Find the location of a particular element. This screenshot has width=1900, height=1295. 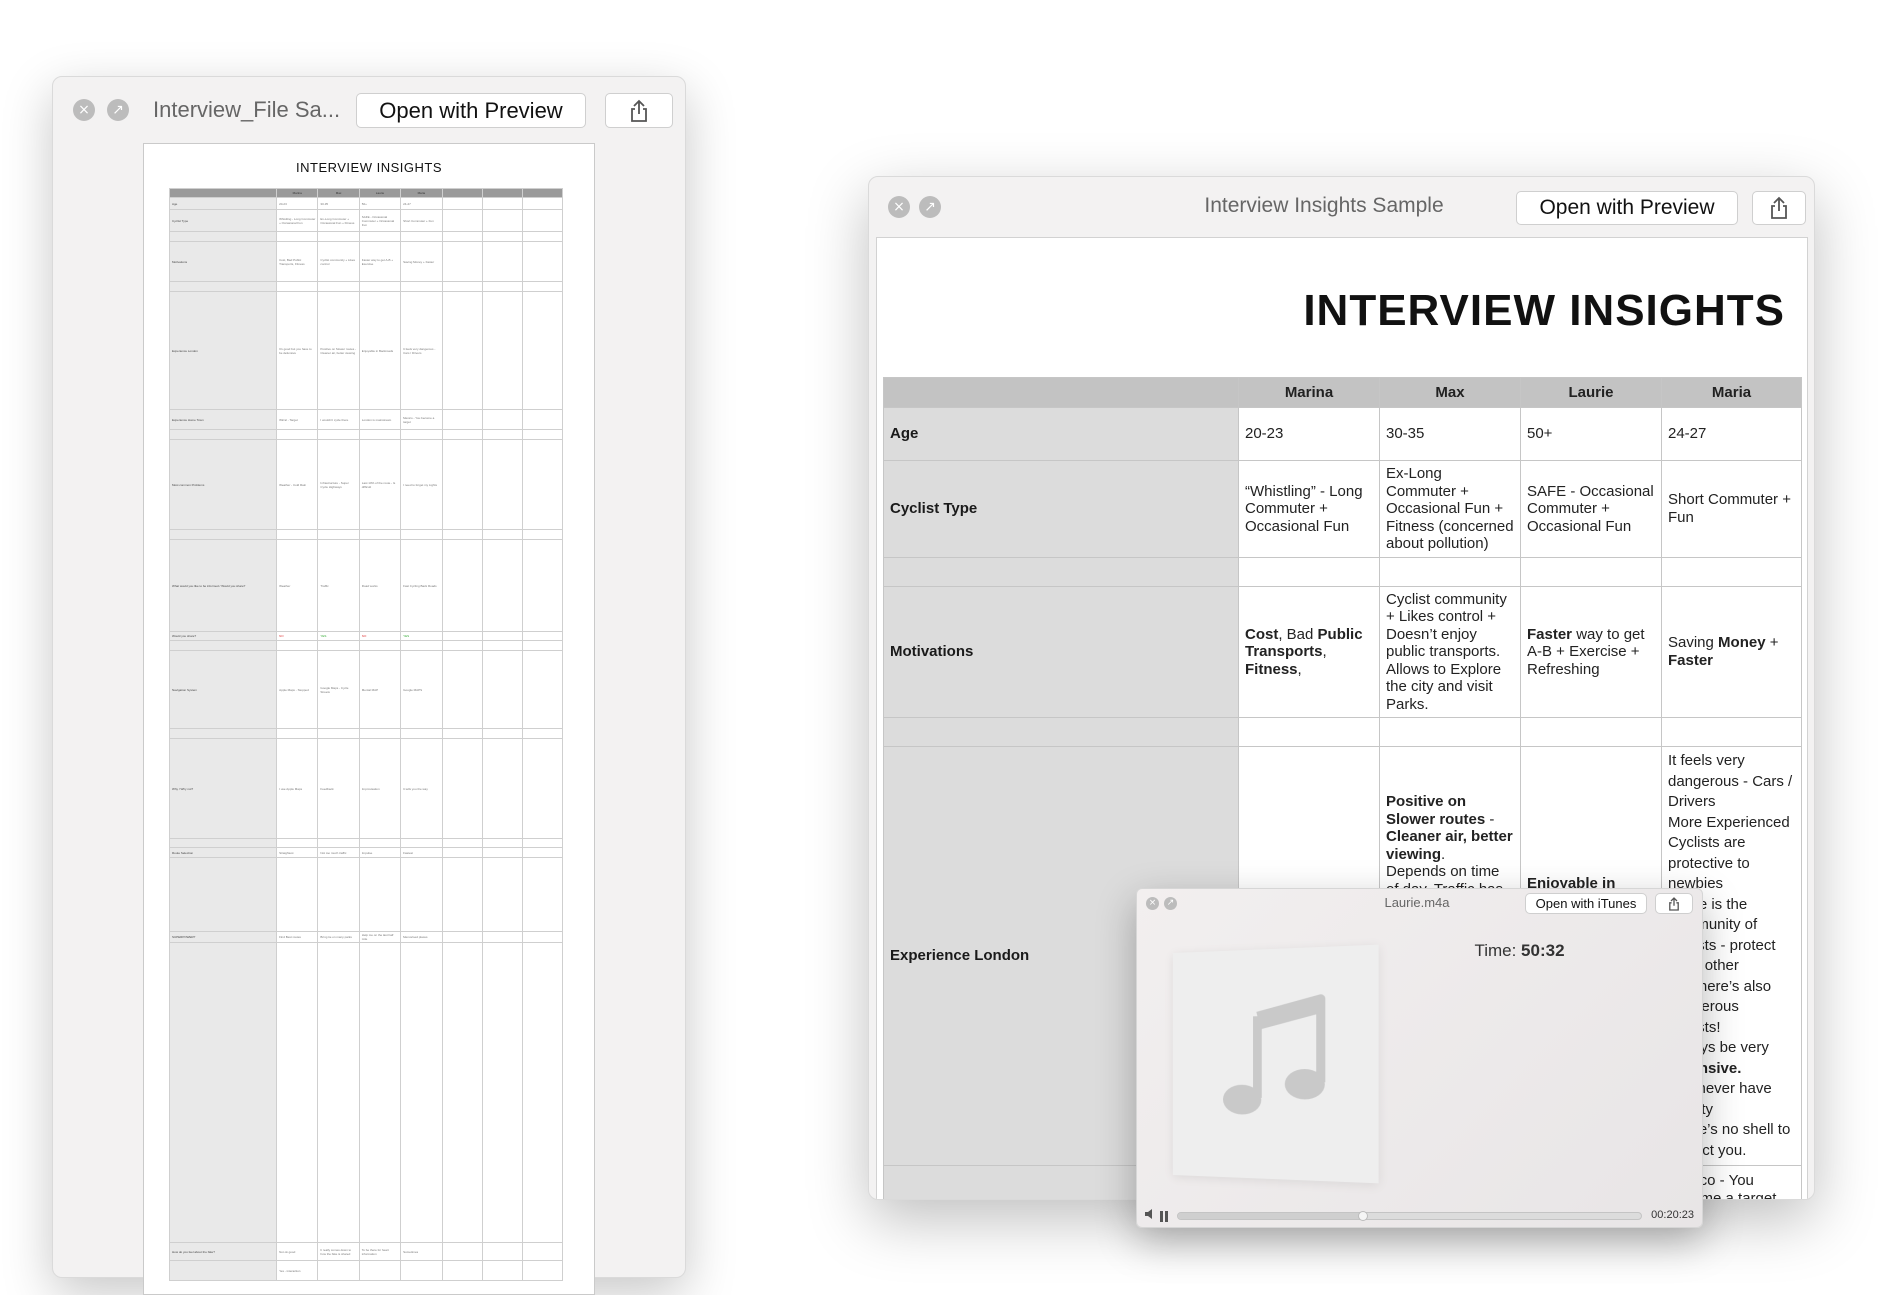

table-cell: I wouldn't cycle there is located at coordinates (338, 419).